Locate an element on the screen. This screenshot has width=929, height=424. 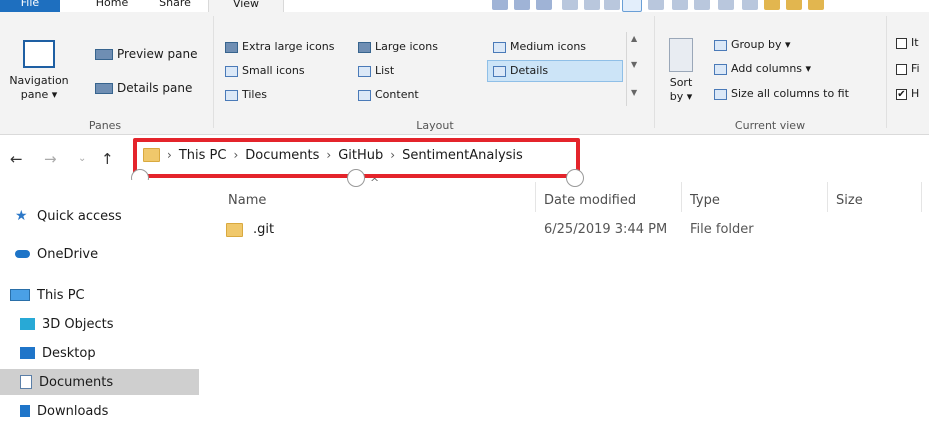
group-by-button: Group by ▾ is located at coordinates (752, 45).